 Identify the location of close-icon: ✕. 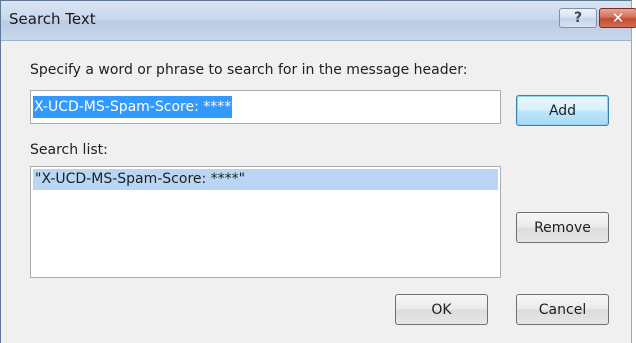
(618, 18).